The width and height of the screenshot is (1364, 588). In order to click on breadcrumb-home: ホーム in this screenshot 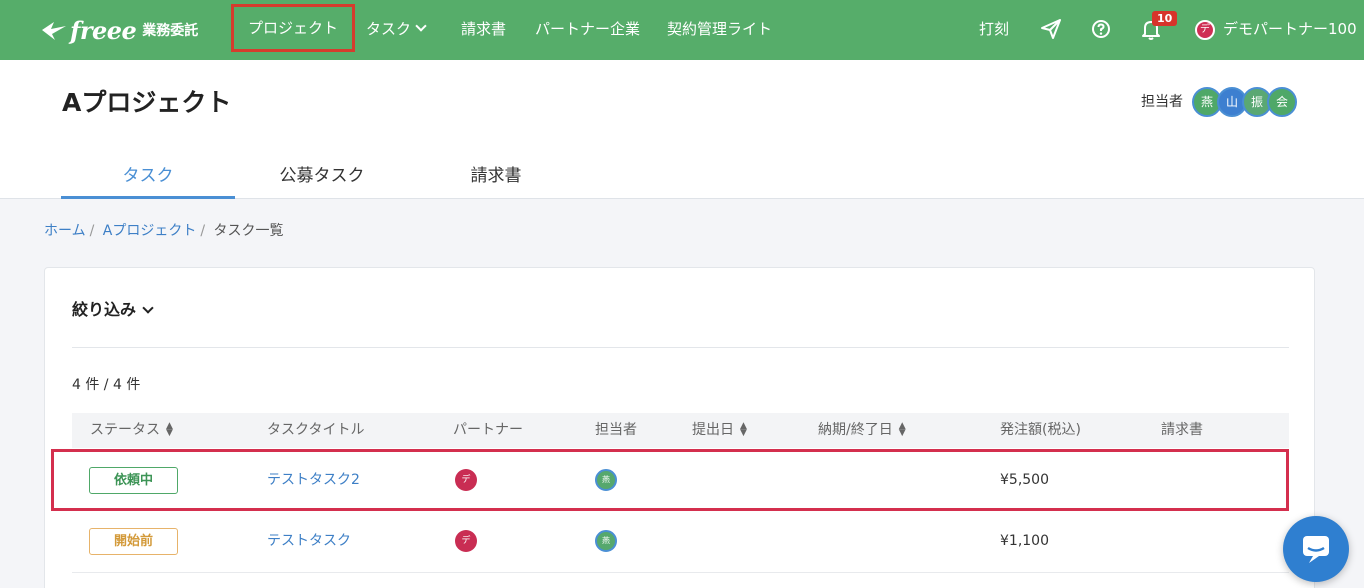, I will do `click(65, 231)`.